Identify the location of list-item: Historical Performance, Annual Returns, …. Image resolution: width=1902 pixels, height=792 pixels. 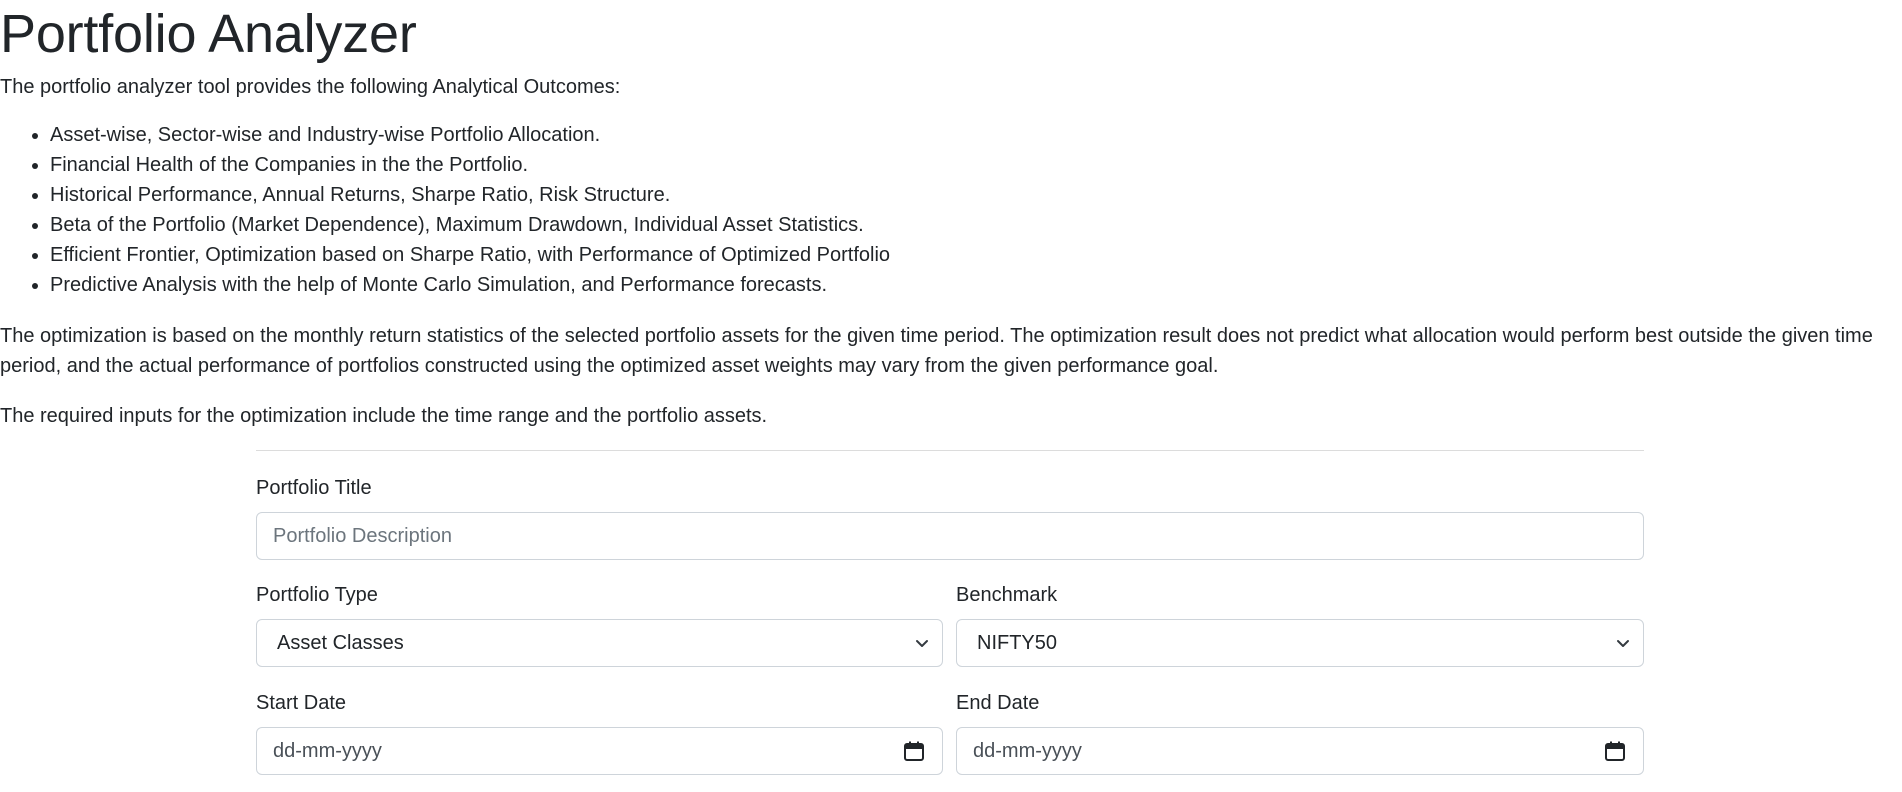
(470, 195).